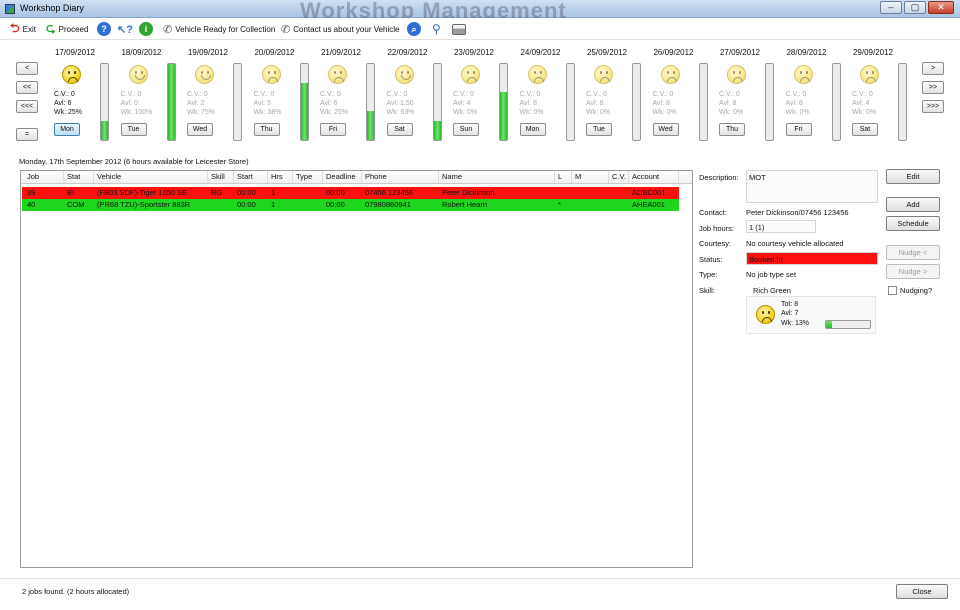 This screenshot has height=610, width=960. What do you see at coordinates (146, 29) in the screenshot?
I see `info-button: i` at bounding box center [146, 29].